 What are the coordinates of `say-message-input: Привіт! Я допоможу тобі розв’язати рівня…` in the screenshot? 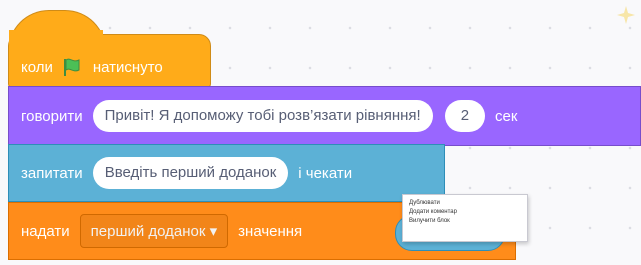 It's located at (262, 116).